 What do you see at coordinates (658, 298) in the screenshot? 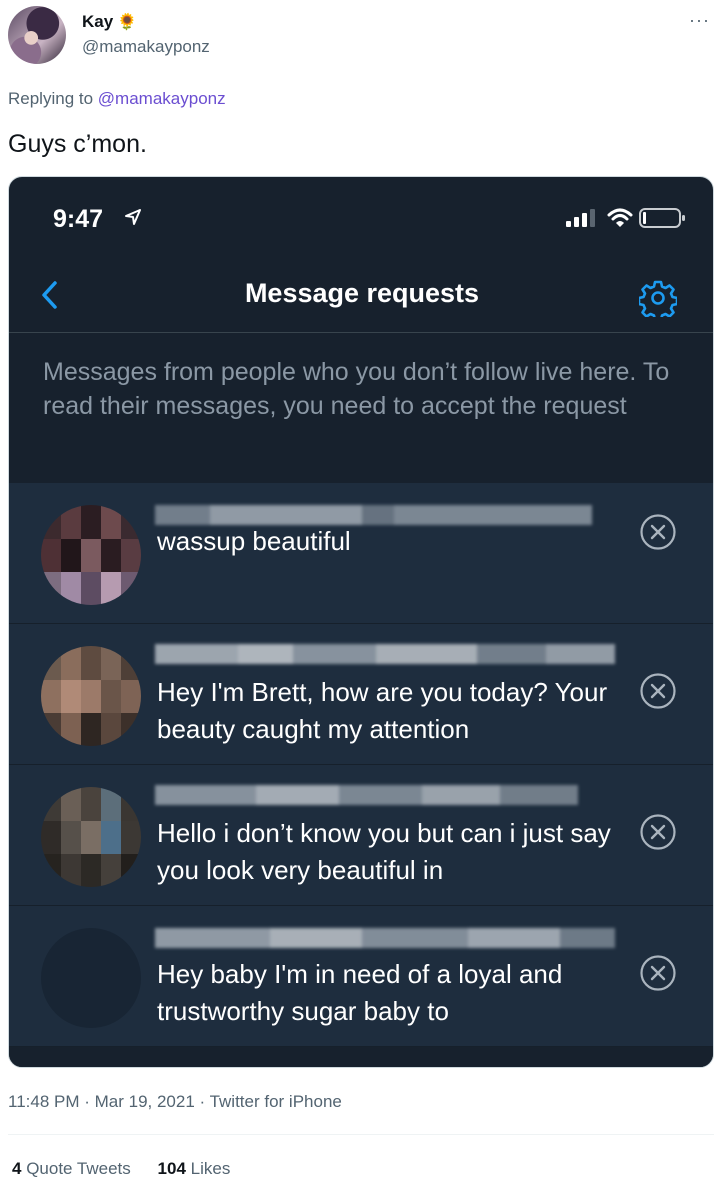
I see `gear-icon` at bounding box center [658, 298].